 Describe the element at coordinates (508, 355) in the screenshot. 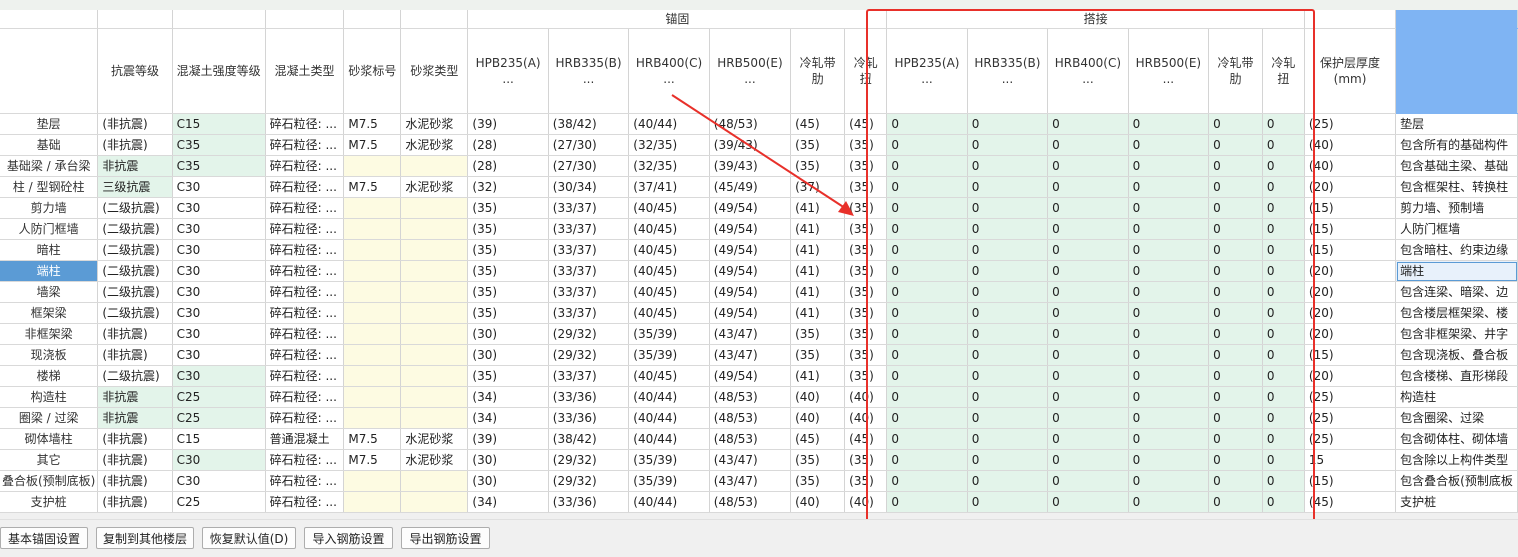

I see `anchor-cell: (30)` at that location.